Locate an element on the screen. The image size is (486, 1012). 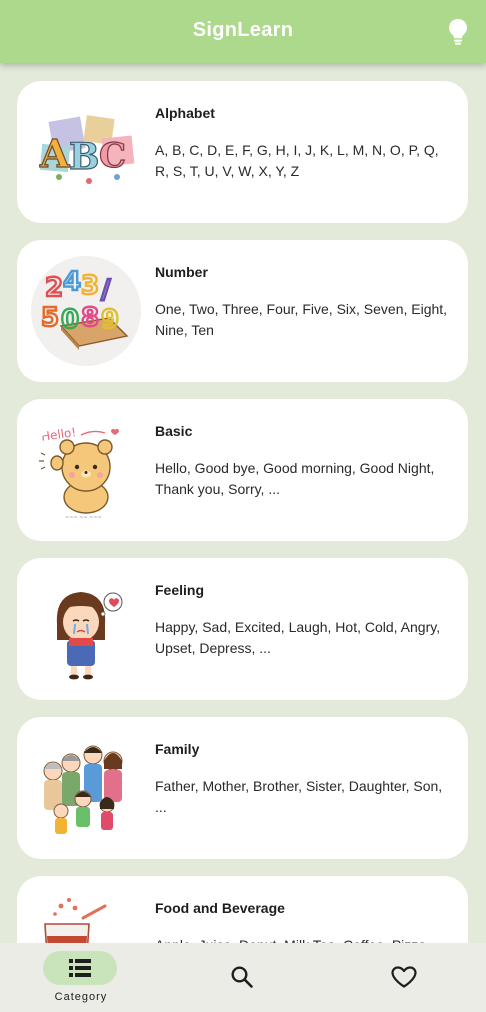
category-title: Feeling is located at coordinates (180, 590).